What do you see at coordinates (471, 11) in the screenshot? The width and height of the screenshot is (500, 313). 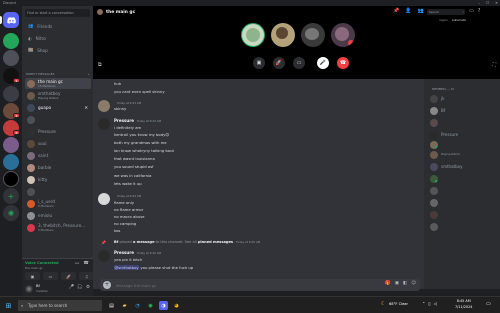 I see `inbox-icon: ▭` at bounding box center [471, 11].